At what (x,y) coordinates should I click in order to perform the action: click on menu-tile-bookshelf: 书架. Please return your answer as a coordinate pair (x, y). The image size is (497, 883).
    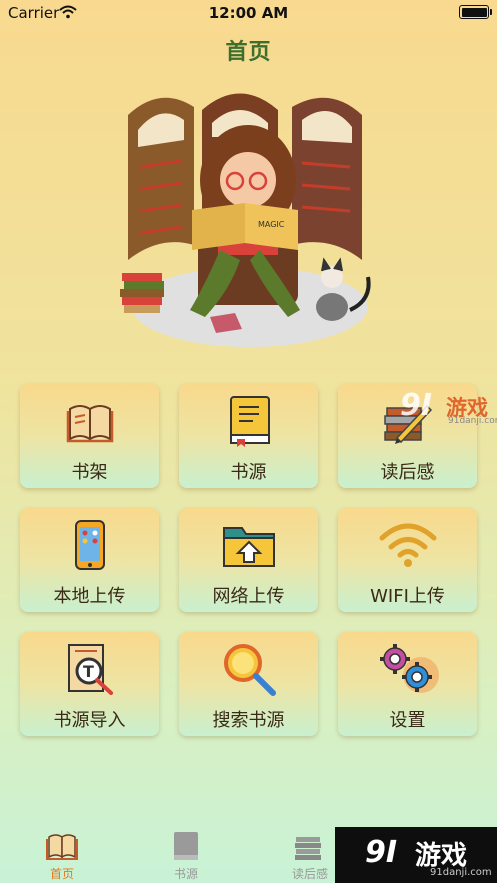
    Looking at the image, I should click on (89, 436).